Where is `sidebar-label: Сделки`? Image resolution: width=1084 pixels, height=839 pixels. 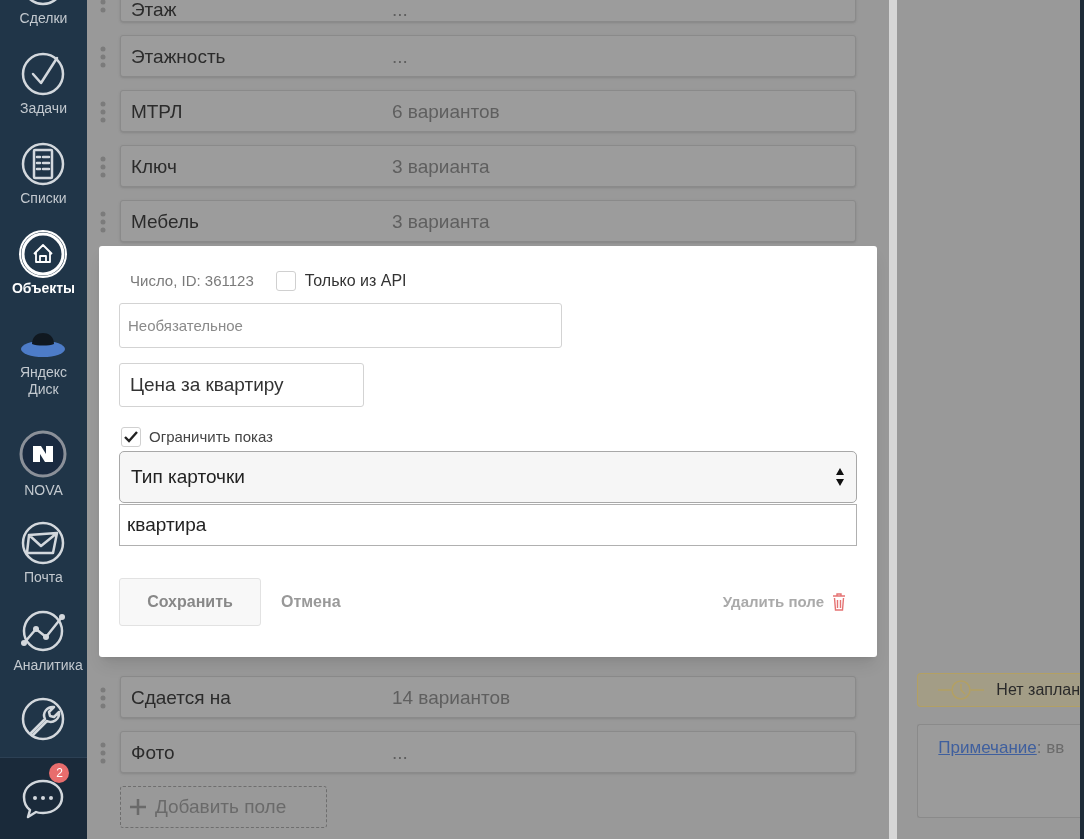
sidebar-label: Сделки is located at coordinates (43, 18).